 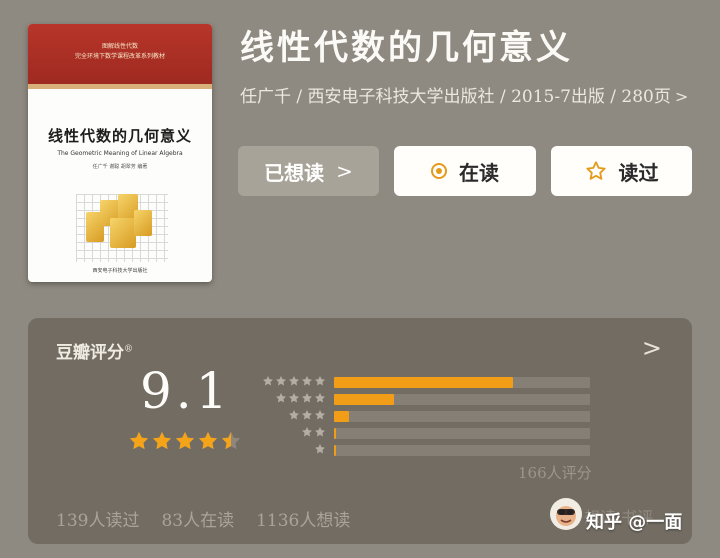 I want to click on rating-row-1-star, so click(x=426, y=450).